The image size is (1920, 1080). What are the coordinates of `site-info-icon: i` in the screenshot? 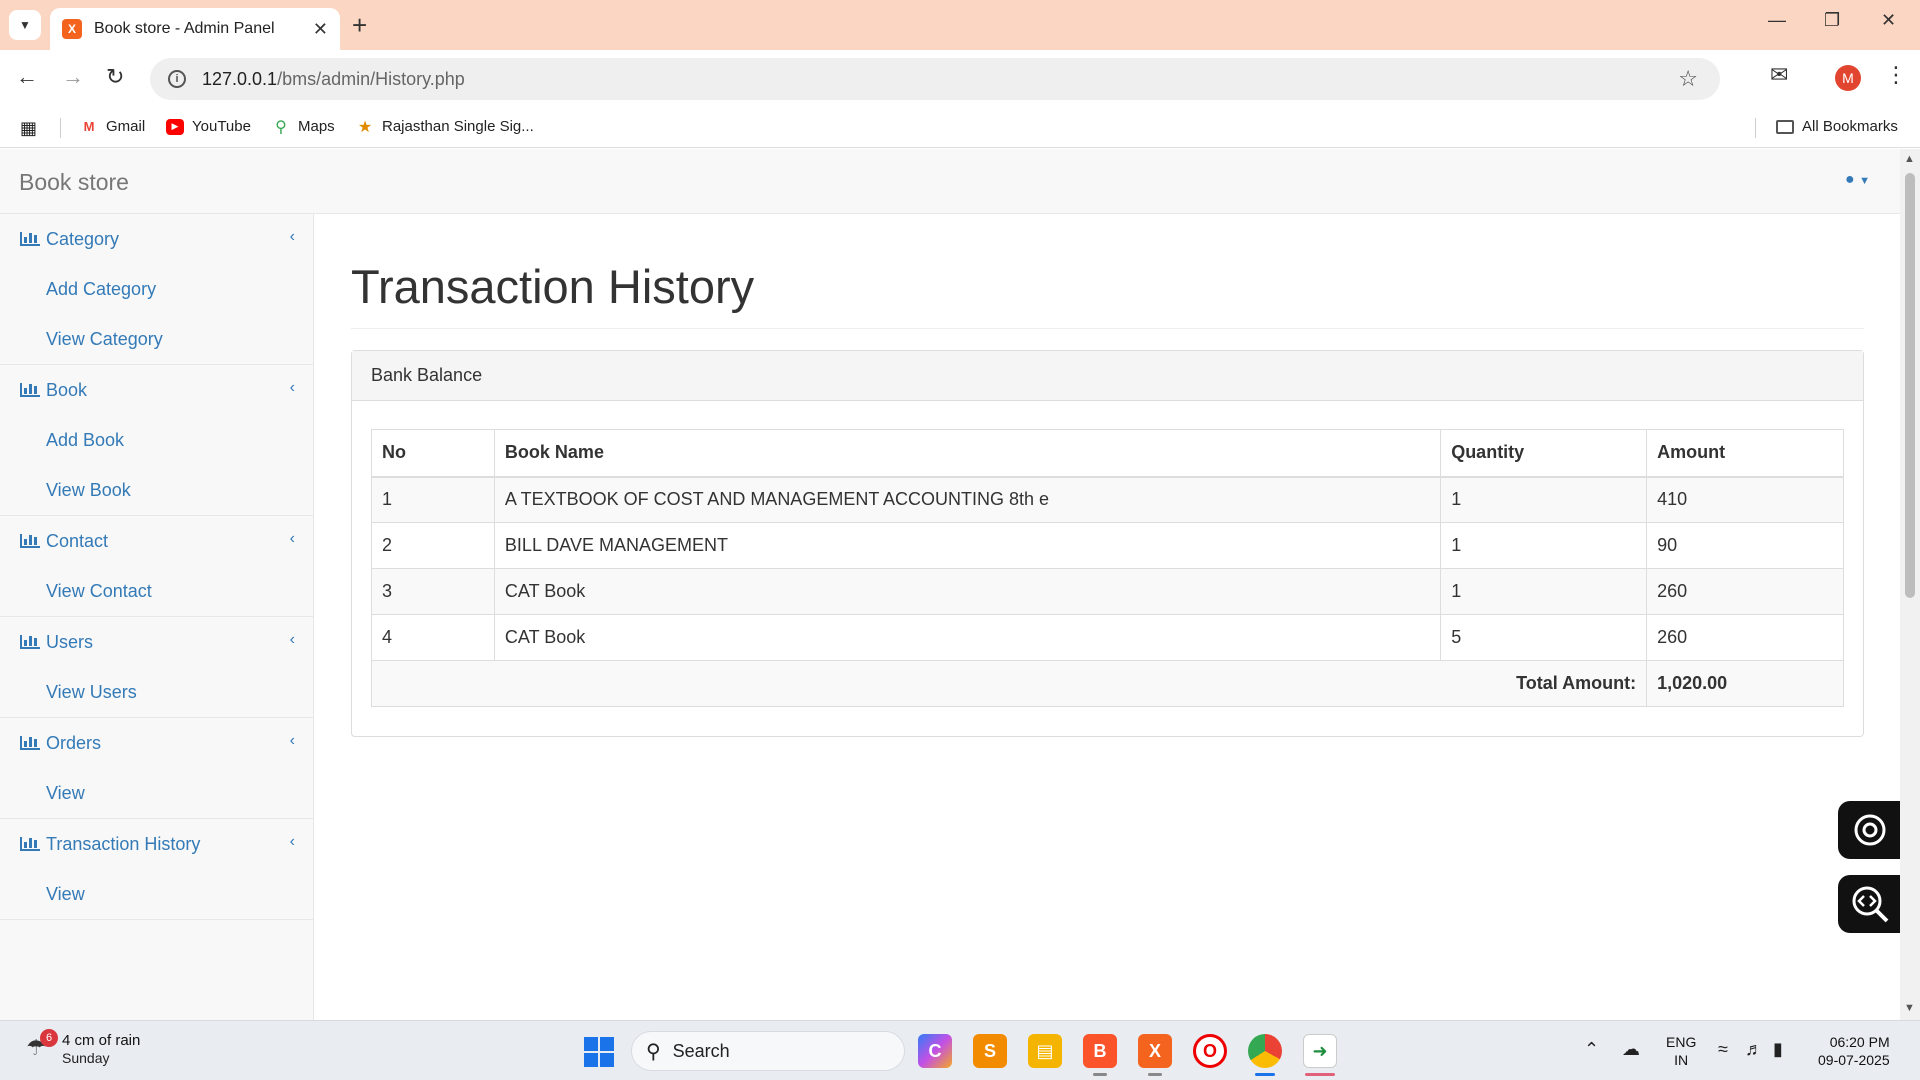 It's located at (177, 79).